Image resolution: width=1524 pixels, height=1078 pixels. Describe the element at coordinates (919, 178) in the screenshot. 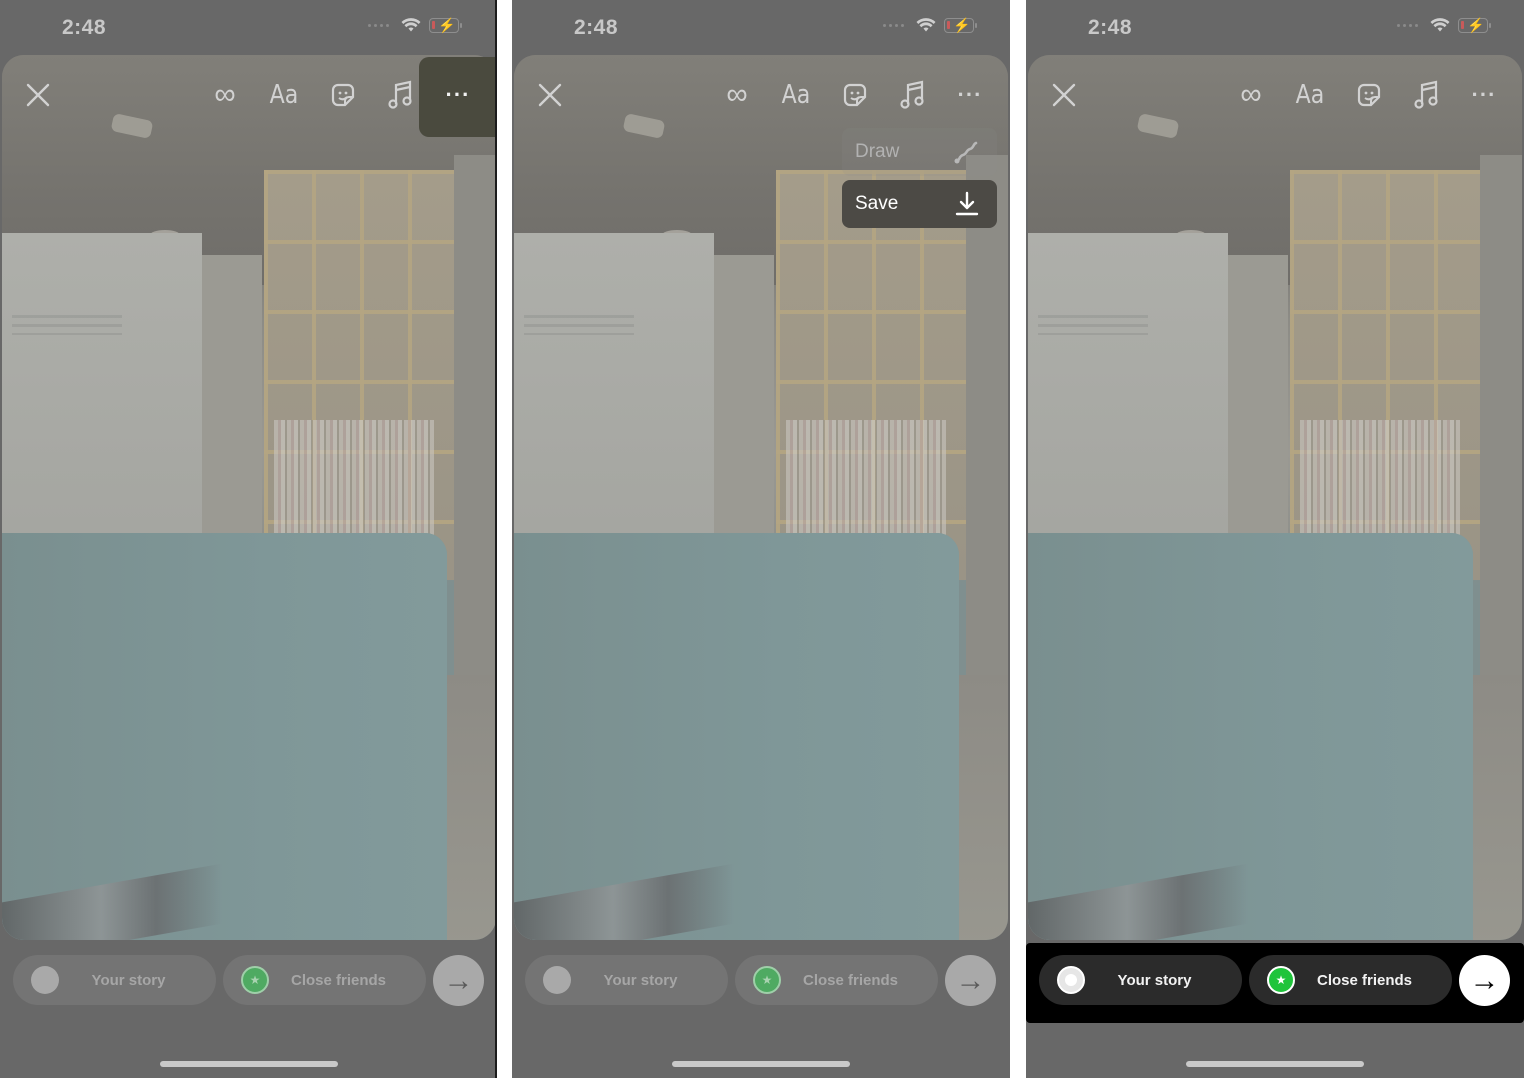

I see `more-options-menu: Draw Save` at that location.